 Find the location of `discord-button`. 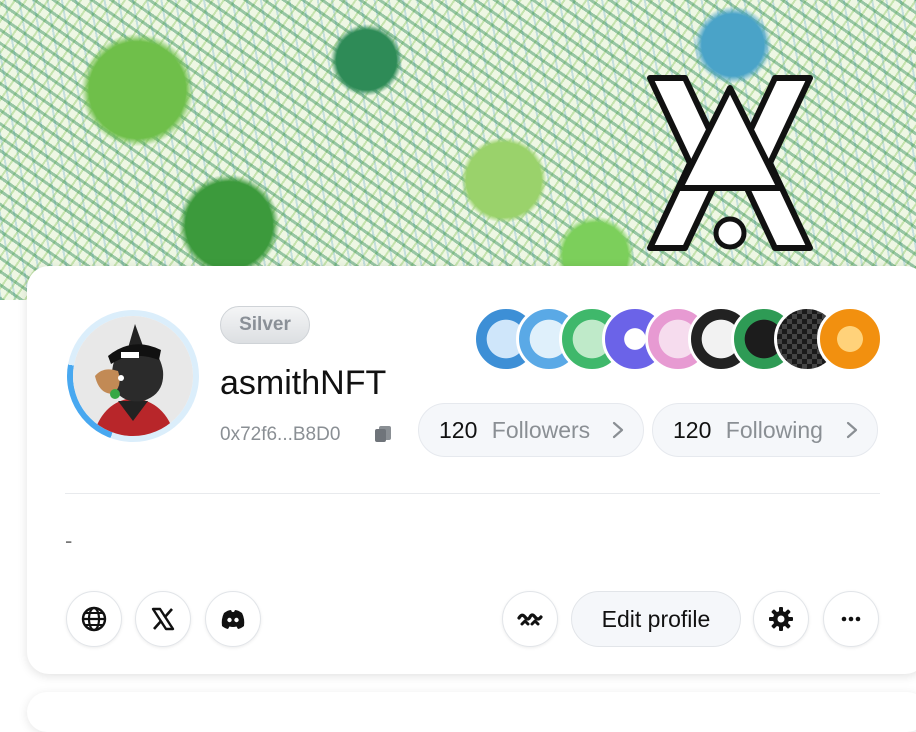

discord-button is located at coordinates (233, 619).